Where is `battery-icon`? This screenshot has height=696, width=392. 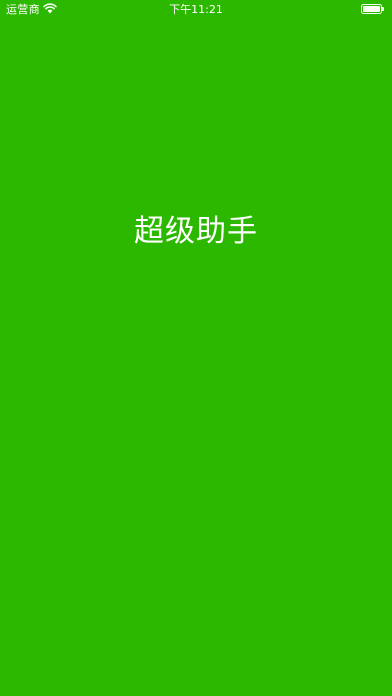
battery-icon is located at coordinates (373, 9).